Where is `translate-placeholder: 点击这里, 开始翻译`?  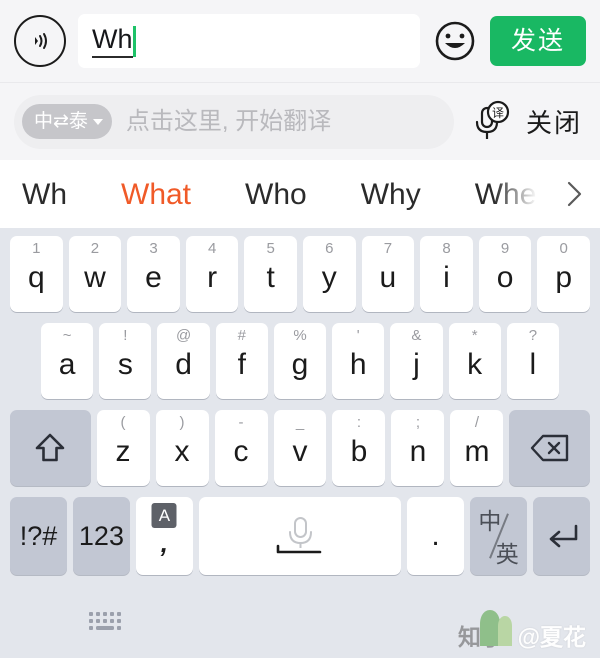 translate-placeholder: 点击这里, 开始翻译 is located at coordinates (228, 121).